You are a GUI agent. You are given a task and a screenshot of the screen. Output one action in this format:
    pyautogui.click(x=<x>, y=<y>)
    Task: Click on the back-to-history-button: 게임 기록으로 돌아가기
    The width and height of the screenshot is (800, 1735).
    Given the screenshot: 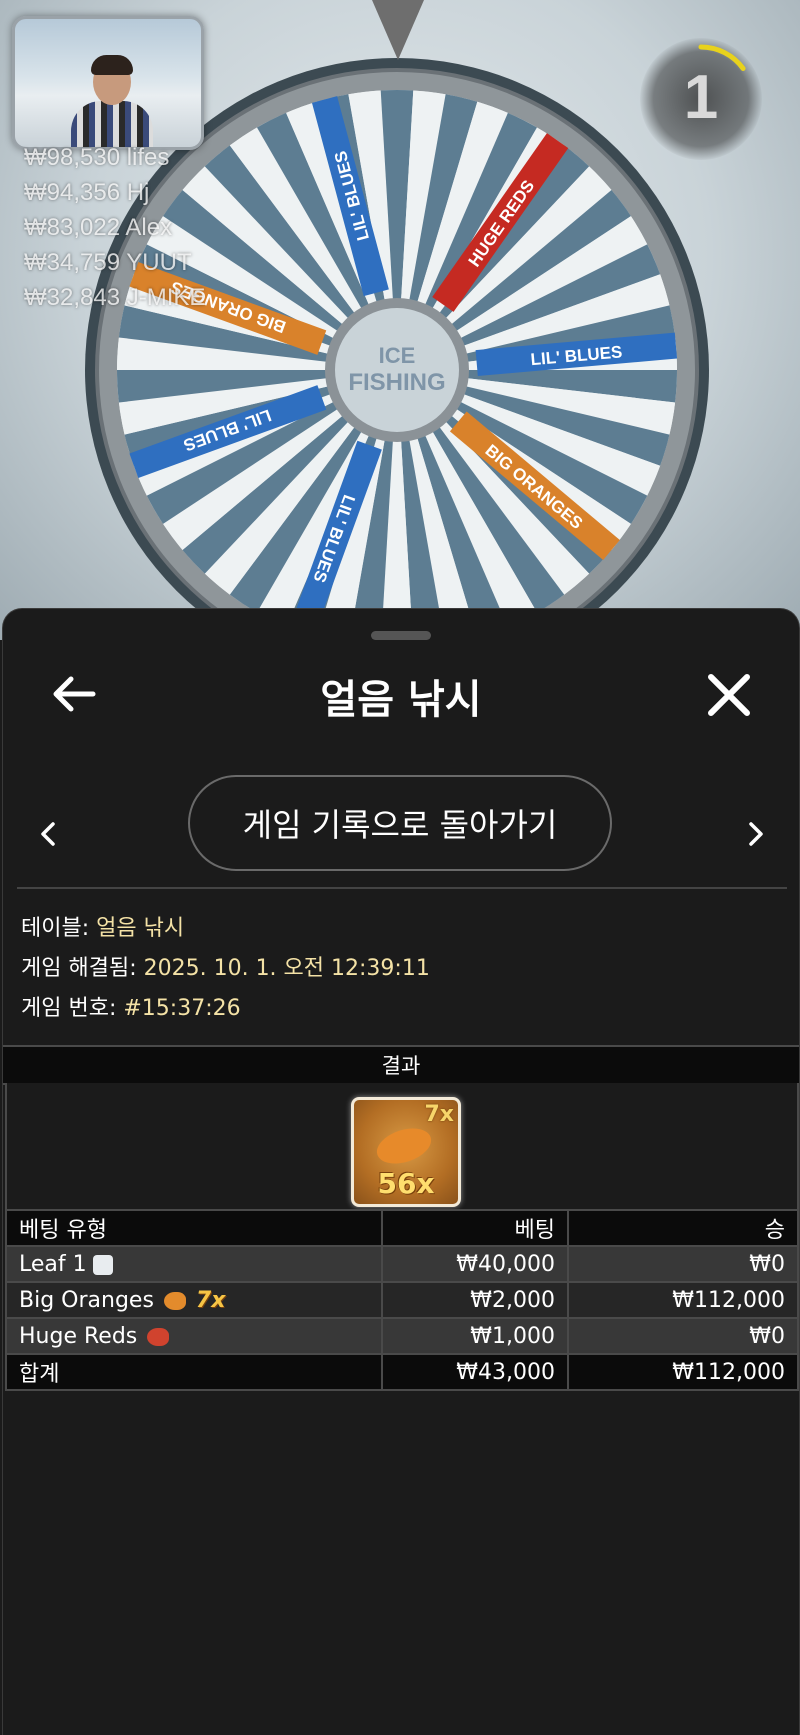 What is the action you would take?
    pyautogui.click(x=400, y=823)
    